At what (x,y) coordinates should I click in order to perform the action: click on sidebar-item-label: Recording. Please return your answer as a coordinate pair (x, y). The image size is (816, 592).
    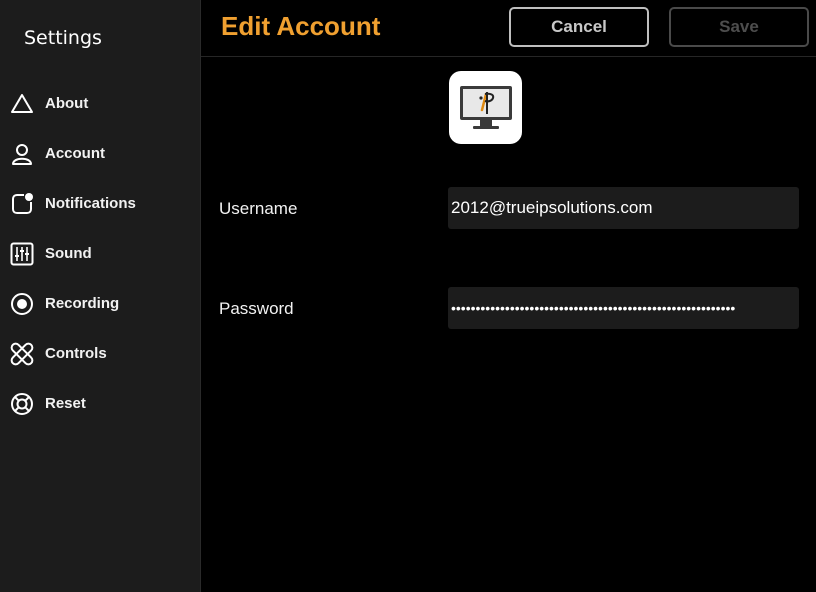
    Looking at the image, I should click on (82, 303).